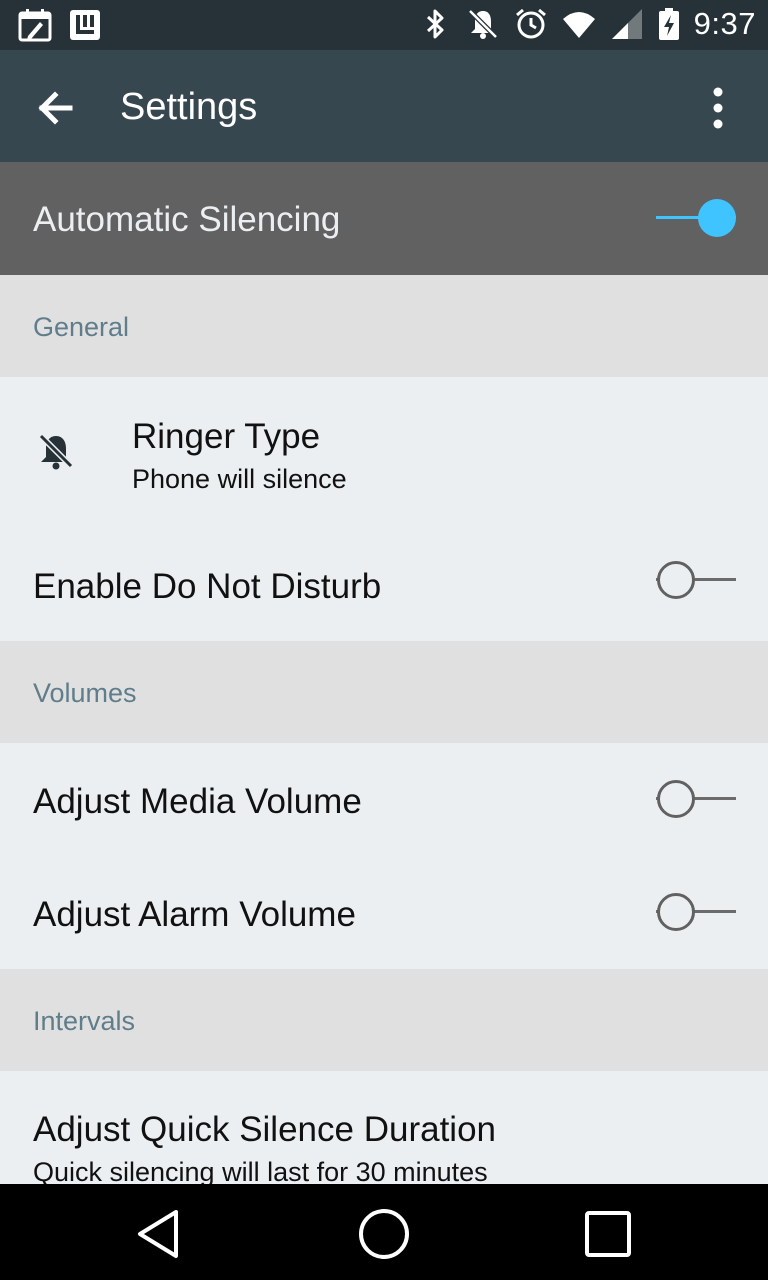 The image size is (768, 1280). What do you see at coordinates (384, 326) in the screenshot?
I see `section-header-general: General` at bounding box center [384, 326].